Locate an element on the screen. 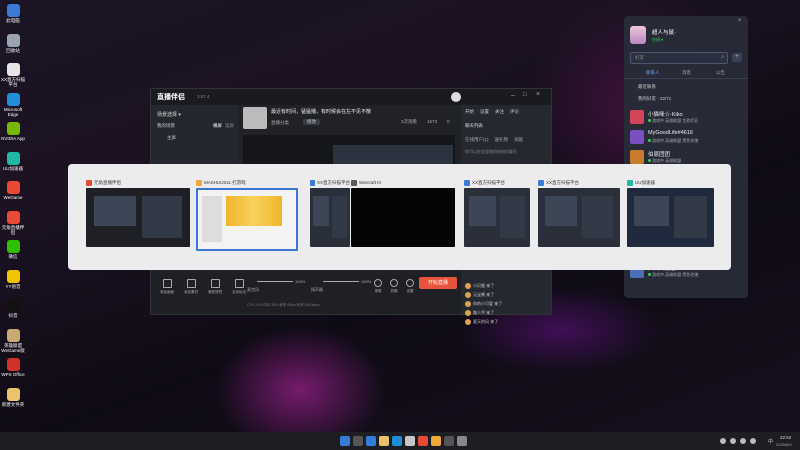 This screenshot has height=450, width=800. desktop-icon: 微信 is located at coordinates (13, 249).